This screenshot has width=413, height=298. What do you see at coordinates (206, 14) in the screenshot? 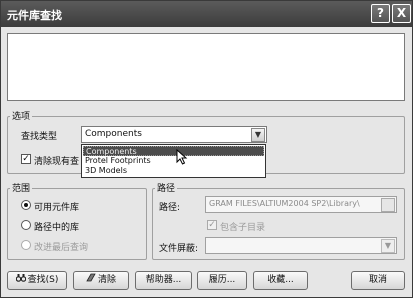
I see `title-bar: 元件库查找 ? X` at bounding box center [206, 14].